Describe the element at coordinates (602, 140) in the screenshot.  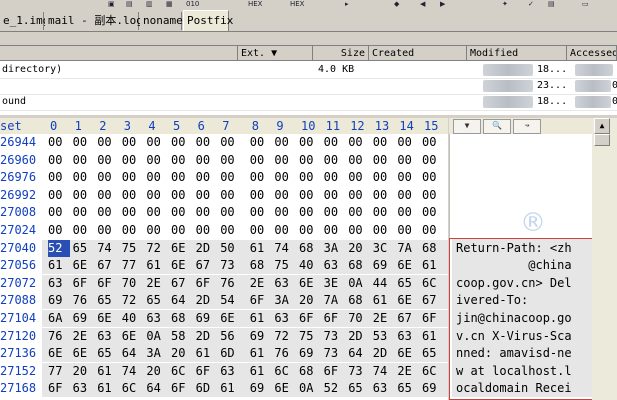
I see `scroll-thumb` at that location.